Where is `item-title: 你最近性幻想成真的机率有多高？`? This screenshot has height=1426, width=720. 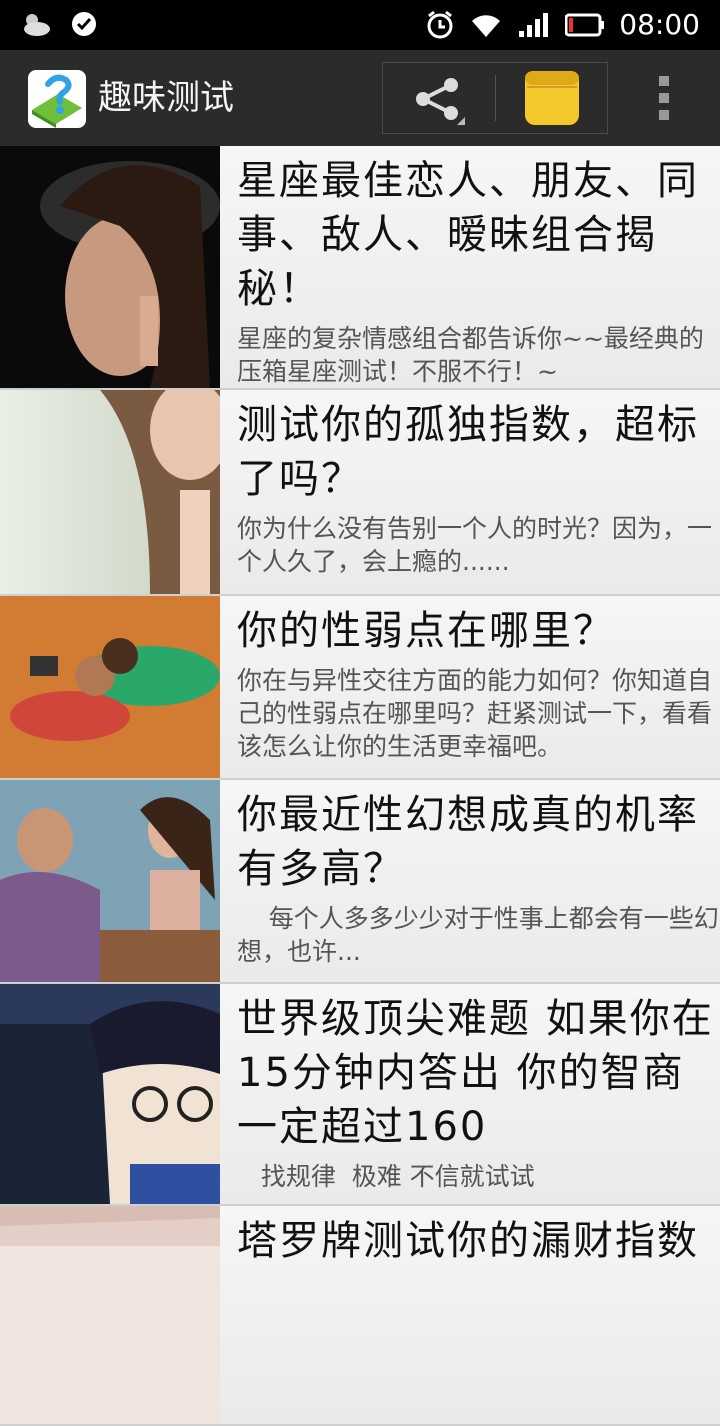
item-title: 你最近性幻想成真的机率有多高？ is located at coordinates (468, 842).